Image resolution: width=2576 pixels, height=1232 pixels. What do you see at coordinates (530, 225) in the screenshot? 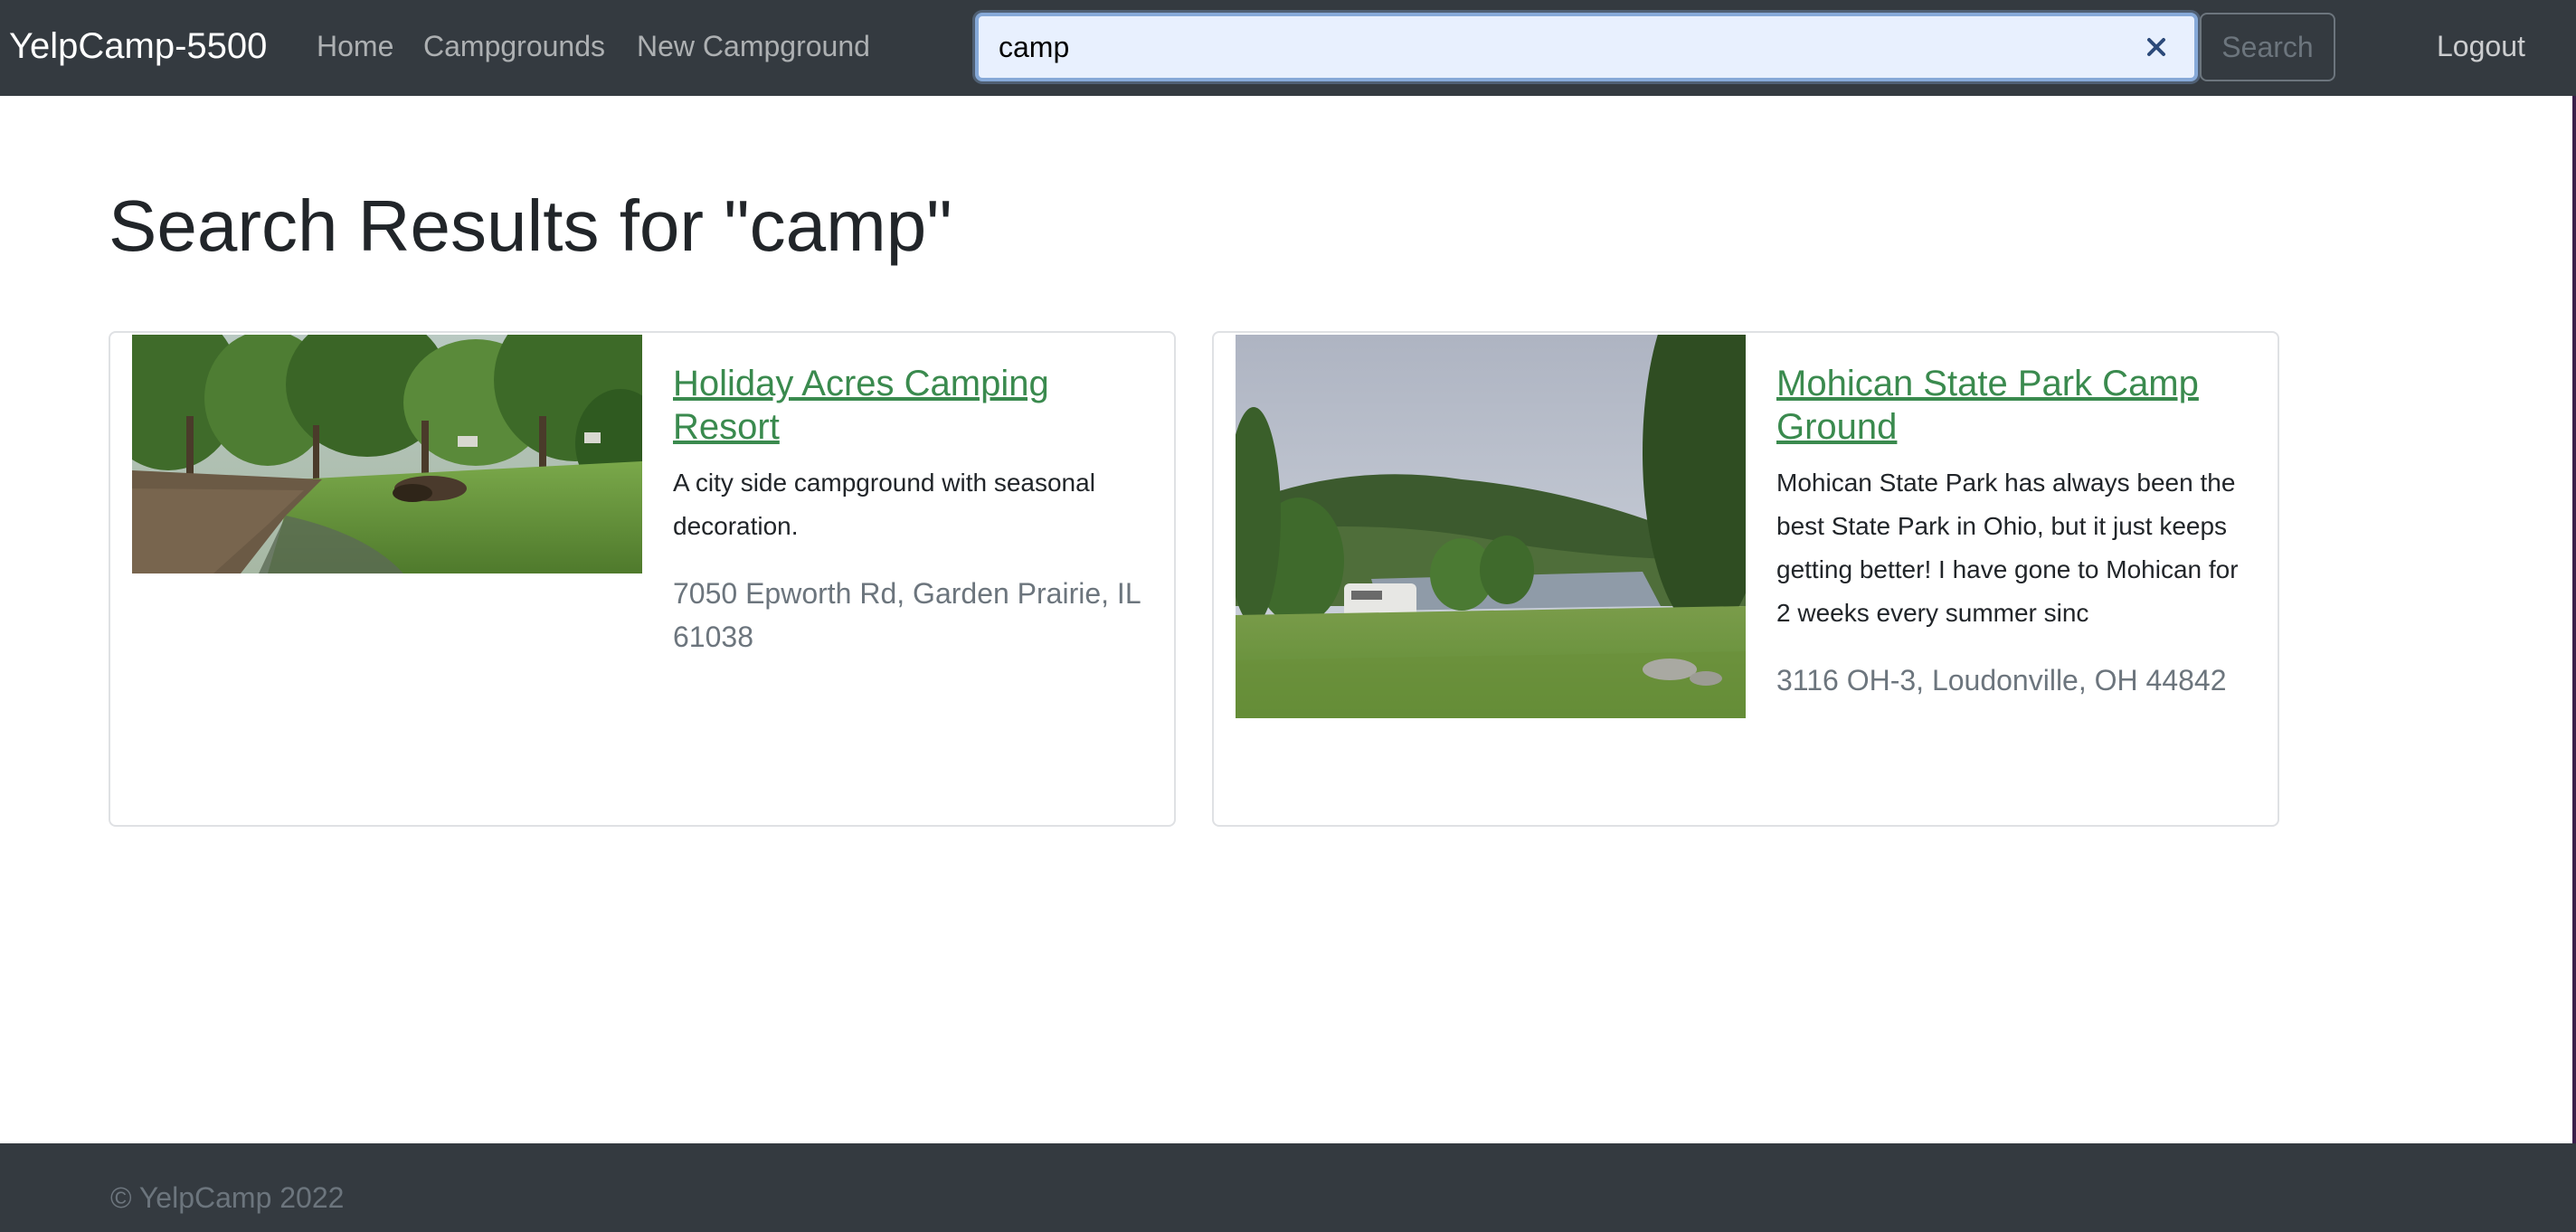
I see `page-title: Search Results for "camp"` at bounding box center [530, 225].